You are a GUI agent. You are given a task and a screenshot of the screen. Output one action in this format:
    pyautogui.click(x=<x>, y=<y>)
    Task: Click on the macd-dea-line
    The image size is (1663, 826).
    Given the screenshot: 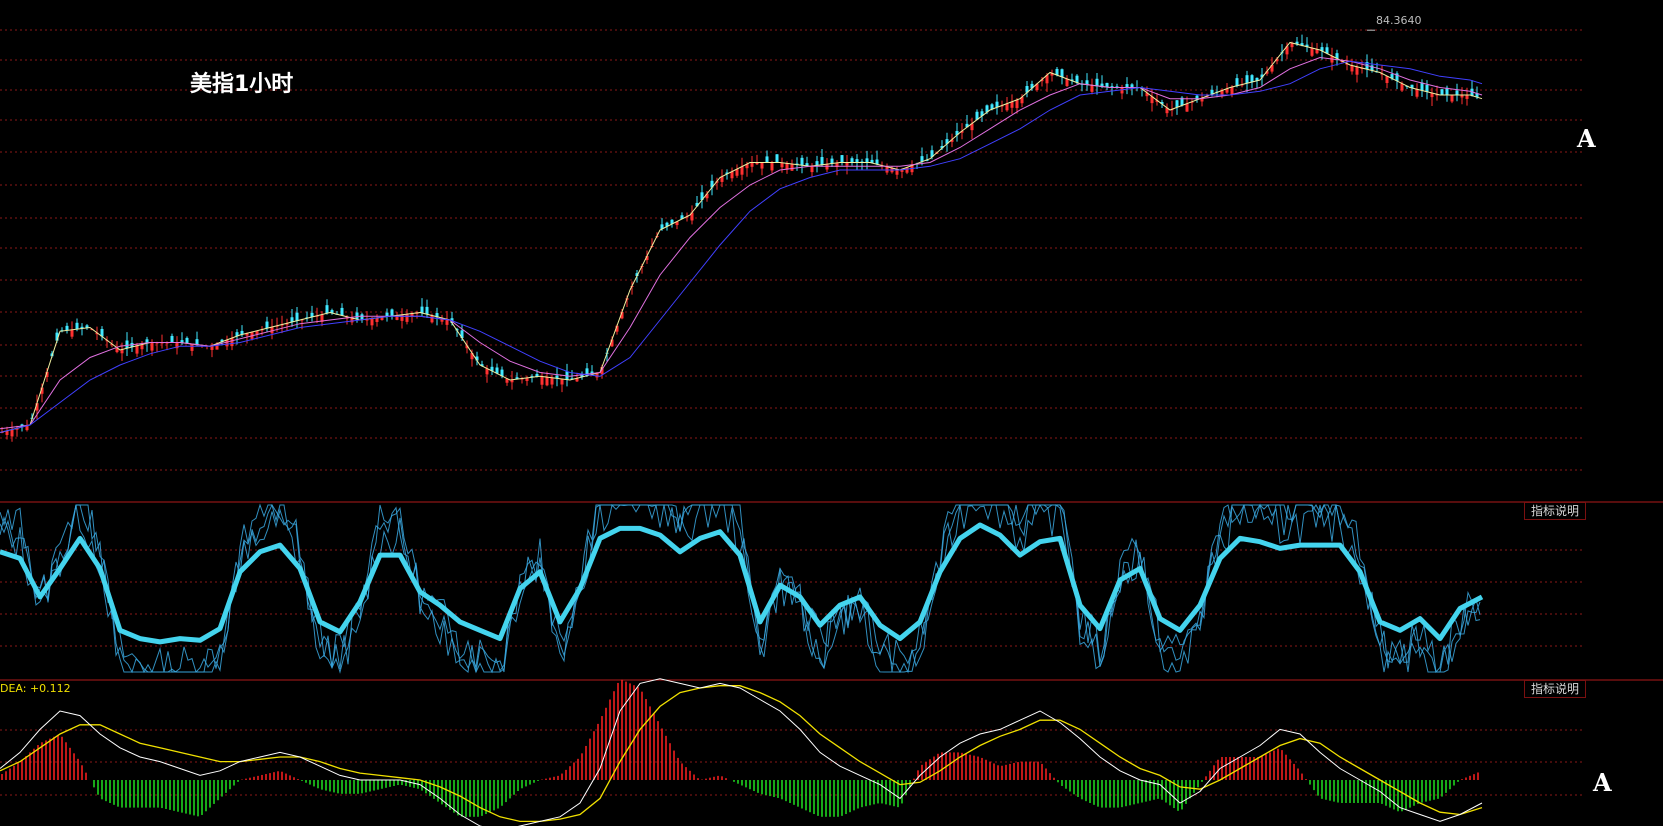 What is the action you would take?
    pyautogui.click(x=741, y=754)
    